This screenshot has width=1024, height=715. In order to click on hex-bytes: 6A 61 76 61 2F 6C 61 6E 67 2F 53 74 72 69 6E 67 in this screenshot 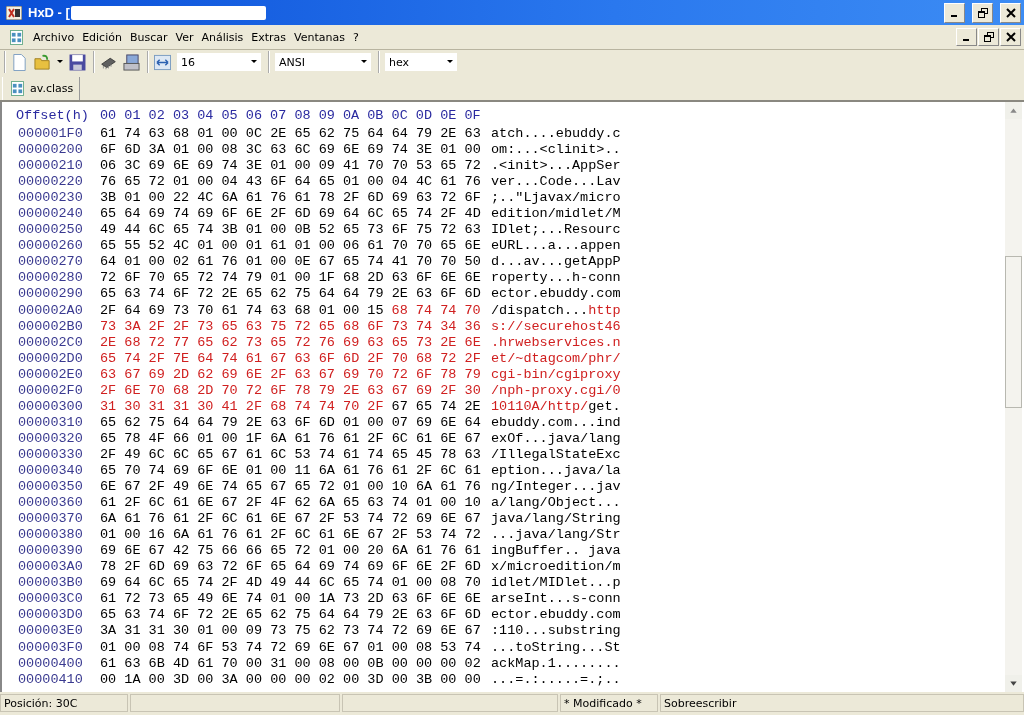, I will do `click(290, 519)`.